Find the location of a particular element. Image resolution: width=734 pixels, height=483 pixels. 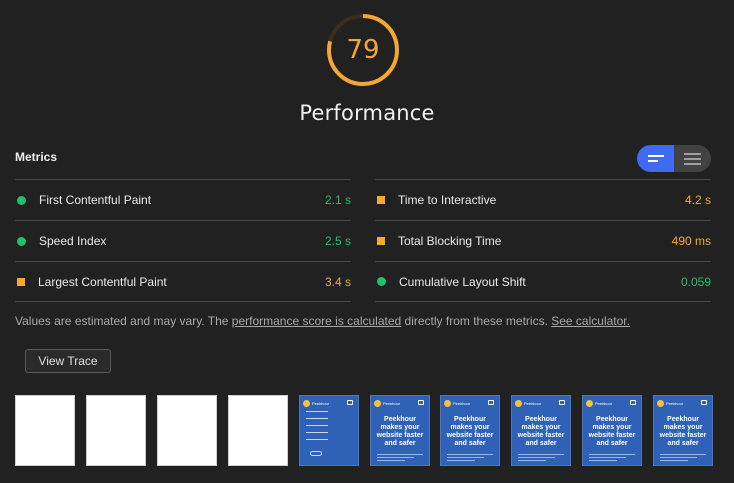

metric-row: Cumulative Layout Shift 0.059 is located at coordinates (543, 281).